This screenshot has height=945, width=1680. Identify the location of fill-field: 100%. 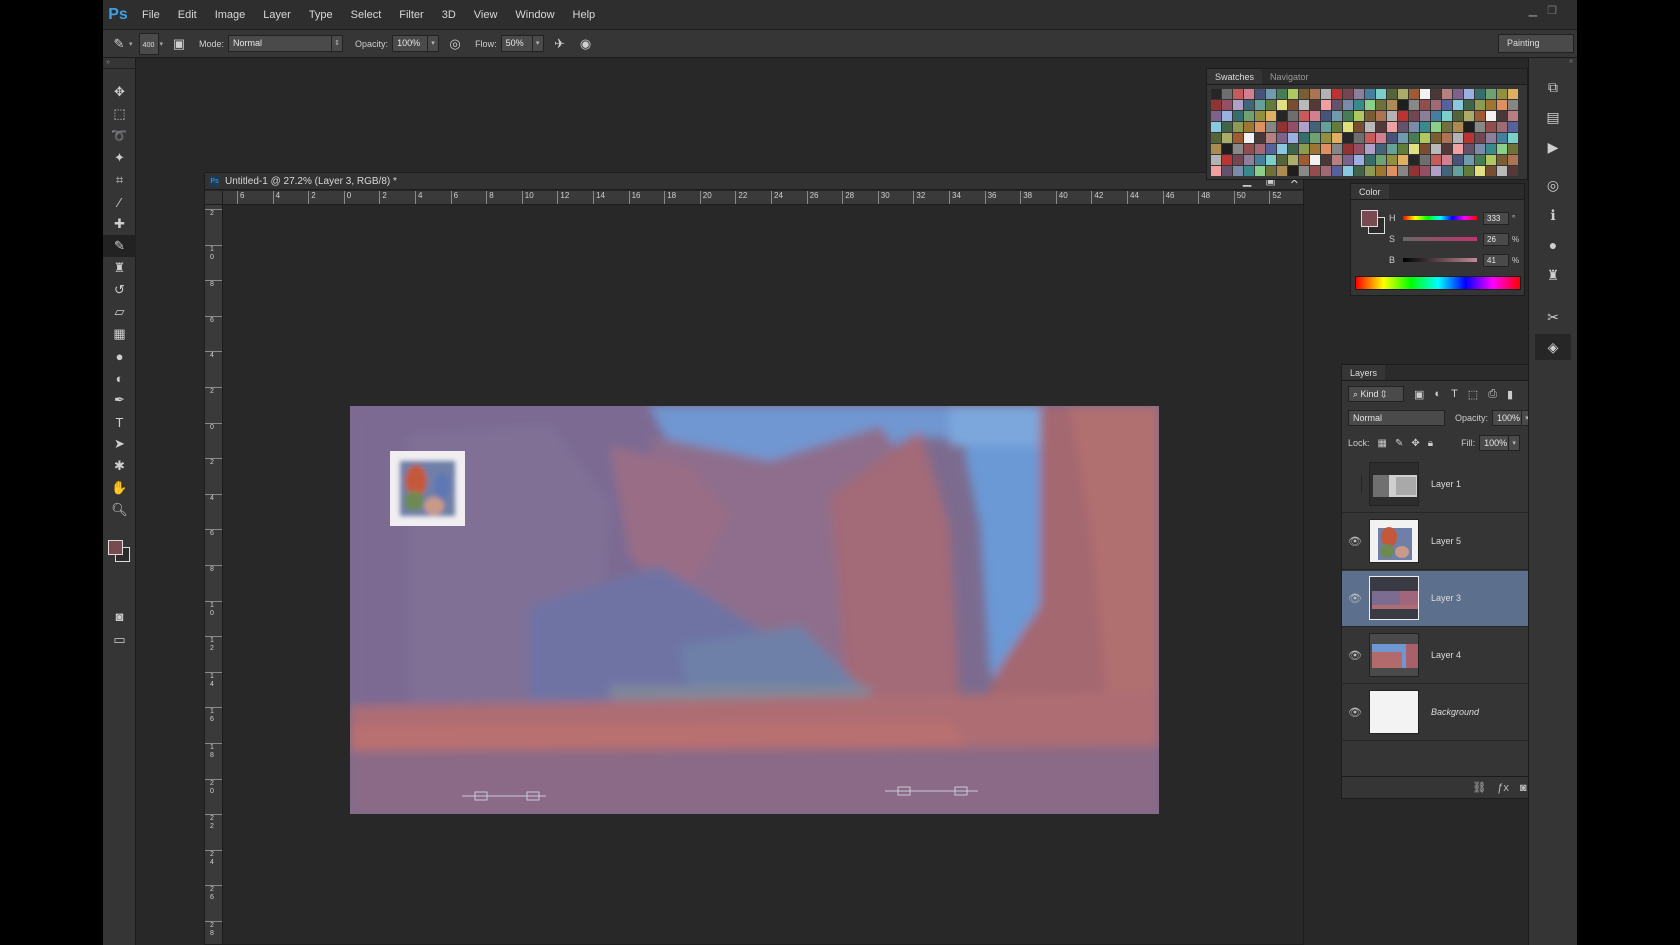
(1494, 443).